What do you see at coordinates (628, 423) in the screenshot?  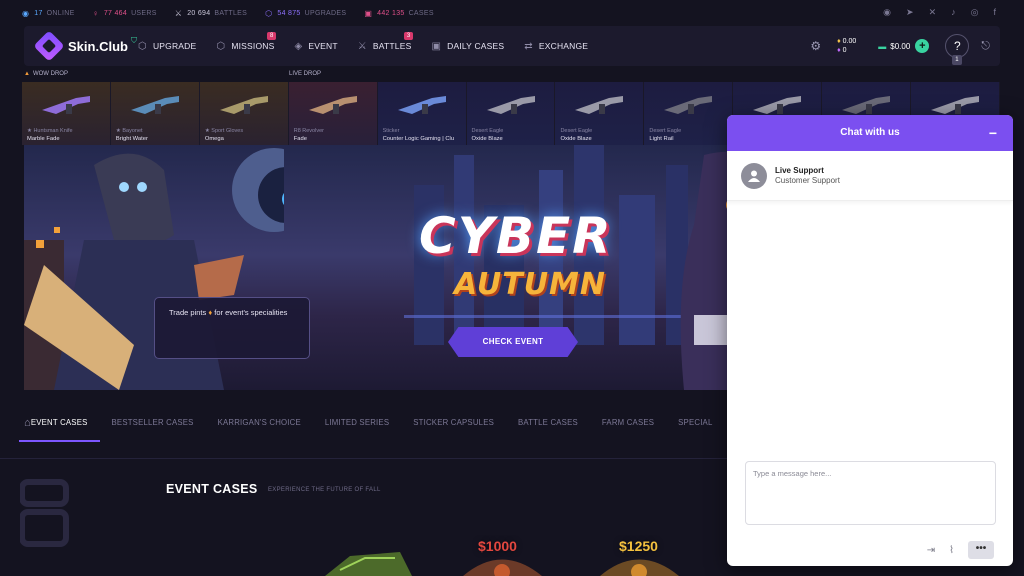 I see `tab-farm-cases: FARM CASES` at bounding box center [628, 423].